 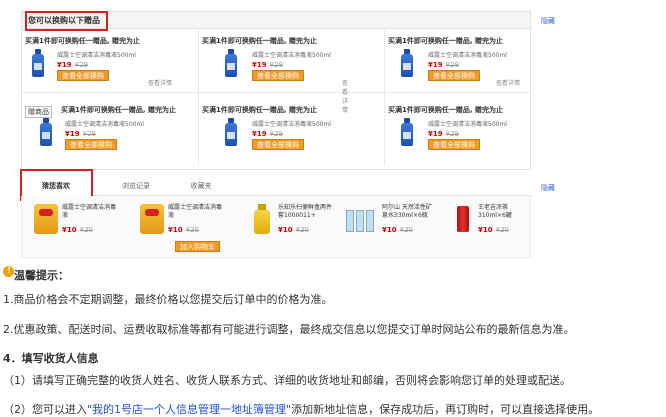 What do you see at coordinates (276, 186) in the screenshot?
I see `recommend-tab-bar: 猜您喜欢 浏览记录 收藏夹` at bounding box center [276, 186].